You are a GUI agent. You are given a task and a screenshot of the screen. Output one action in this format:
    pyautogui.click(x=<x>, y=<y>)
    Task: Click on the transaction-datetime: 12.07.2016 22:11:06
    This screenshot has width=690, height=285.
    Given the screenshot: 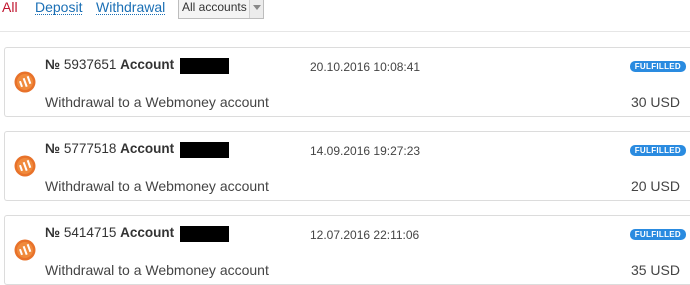 What is the action you would take?
    pyautogui.click(x=365, y=235)
    